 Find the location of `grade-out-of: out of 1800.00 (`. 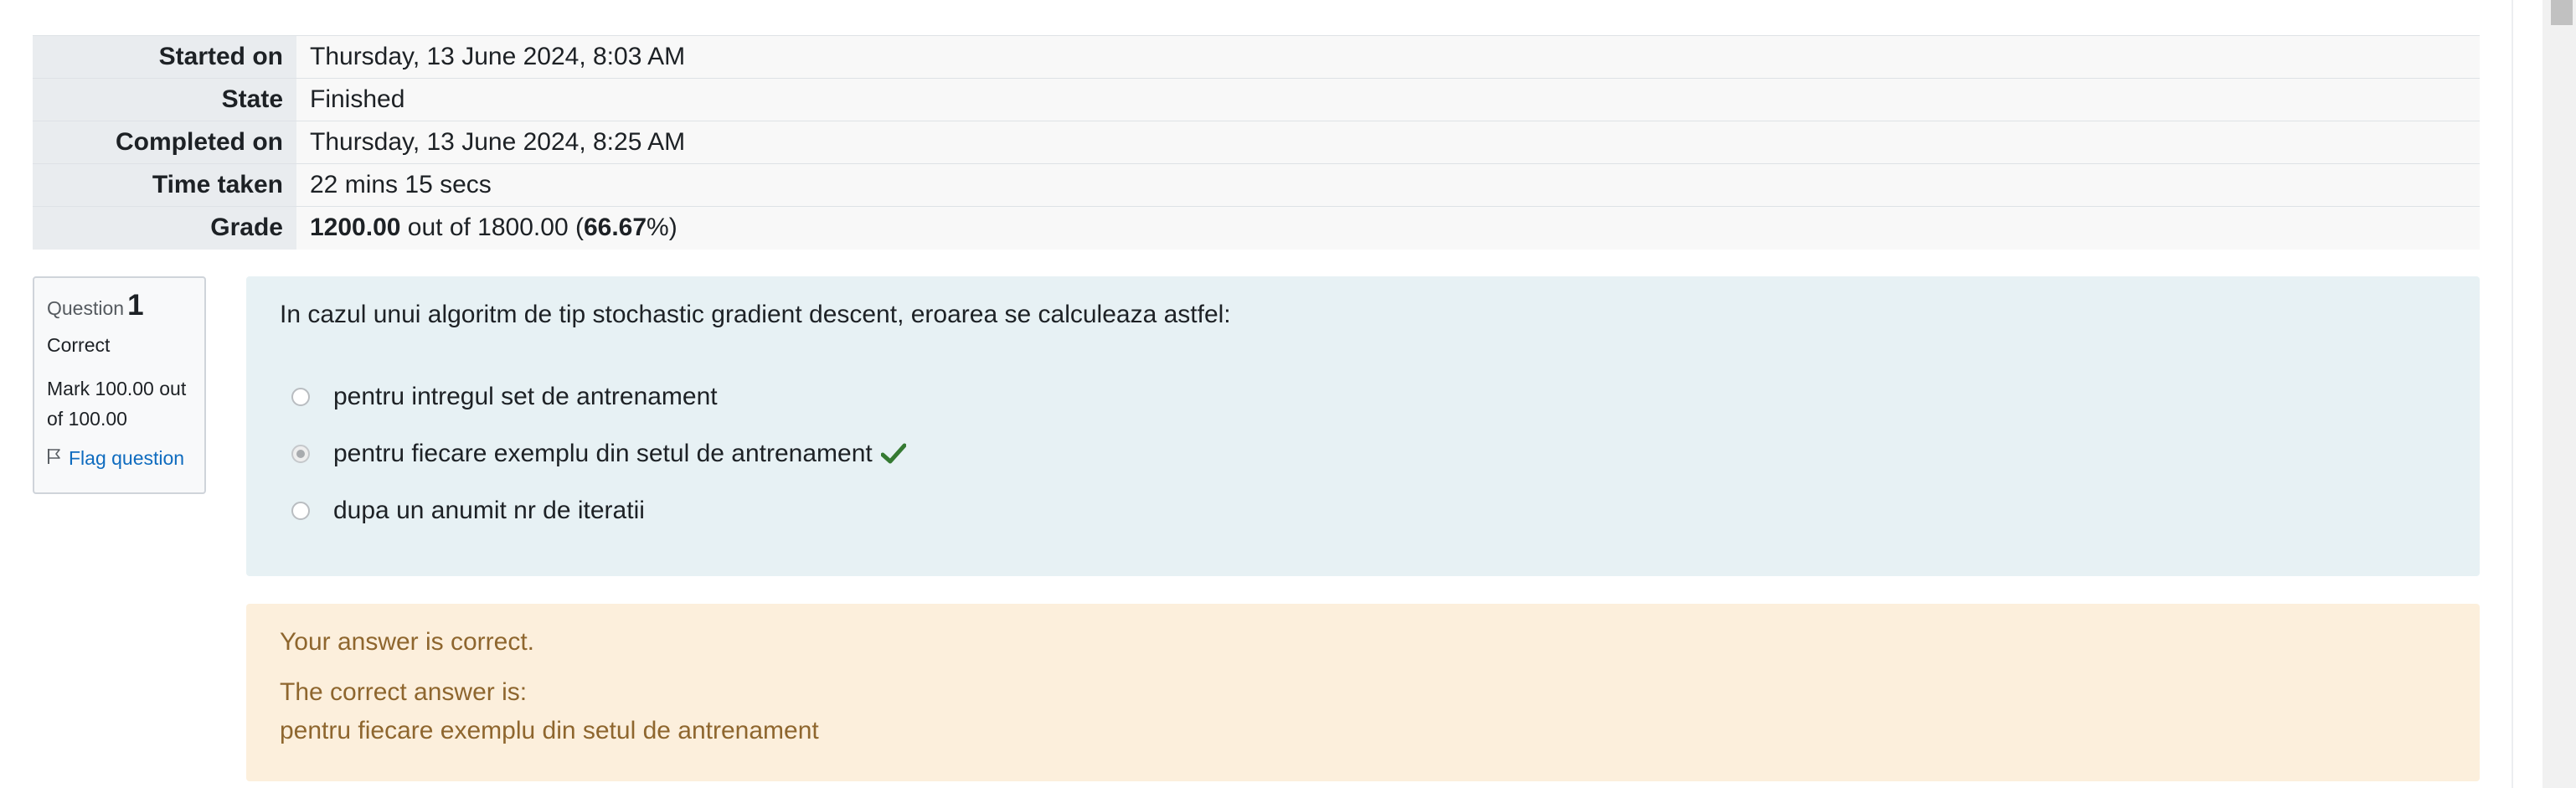

grade-out-of: out of 1800.00 ( is located at coordinates (492, 228).